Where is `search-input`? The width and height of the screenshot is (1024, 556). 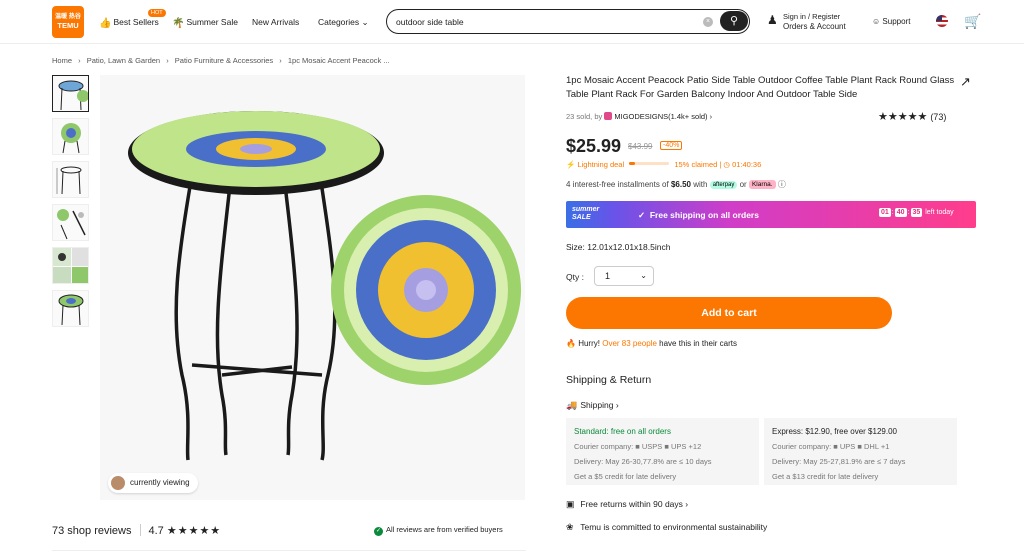 search-input is located at coordinates (546, 21).